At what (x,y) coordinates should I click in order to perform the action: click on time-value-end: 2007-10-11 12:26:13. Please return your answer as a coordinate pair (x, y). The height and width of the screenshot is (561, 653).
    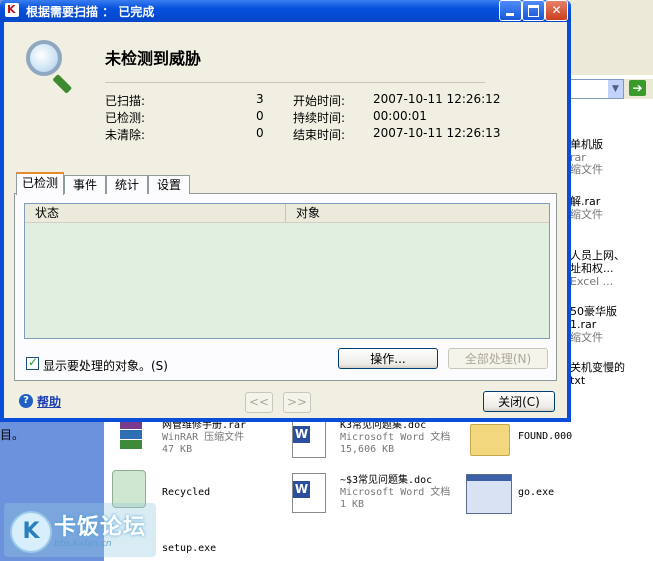
    Looking at the image, I should click on (437, 133).